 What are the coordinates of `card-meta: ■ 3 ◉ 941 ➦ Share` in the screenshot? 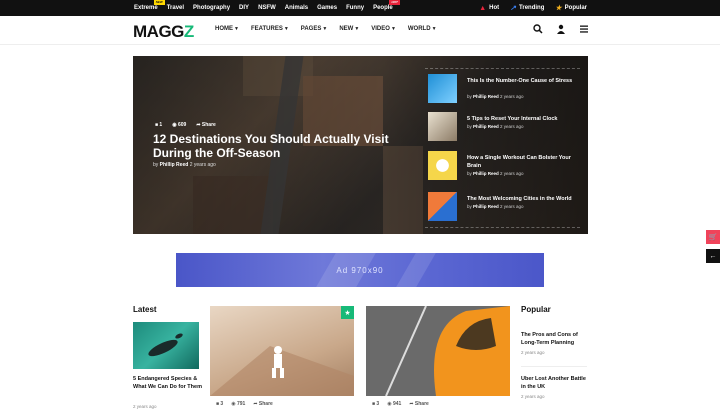 It's located at (400, 404).